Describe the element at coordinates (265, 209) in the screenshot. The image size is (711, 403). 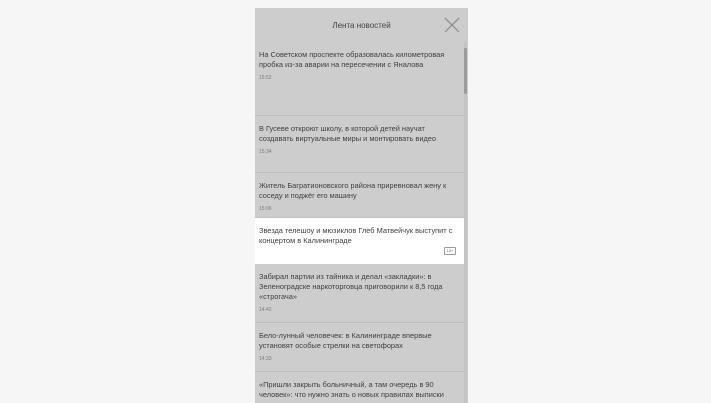
I see `news-item-time: 15:06` at that location.